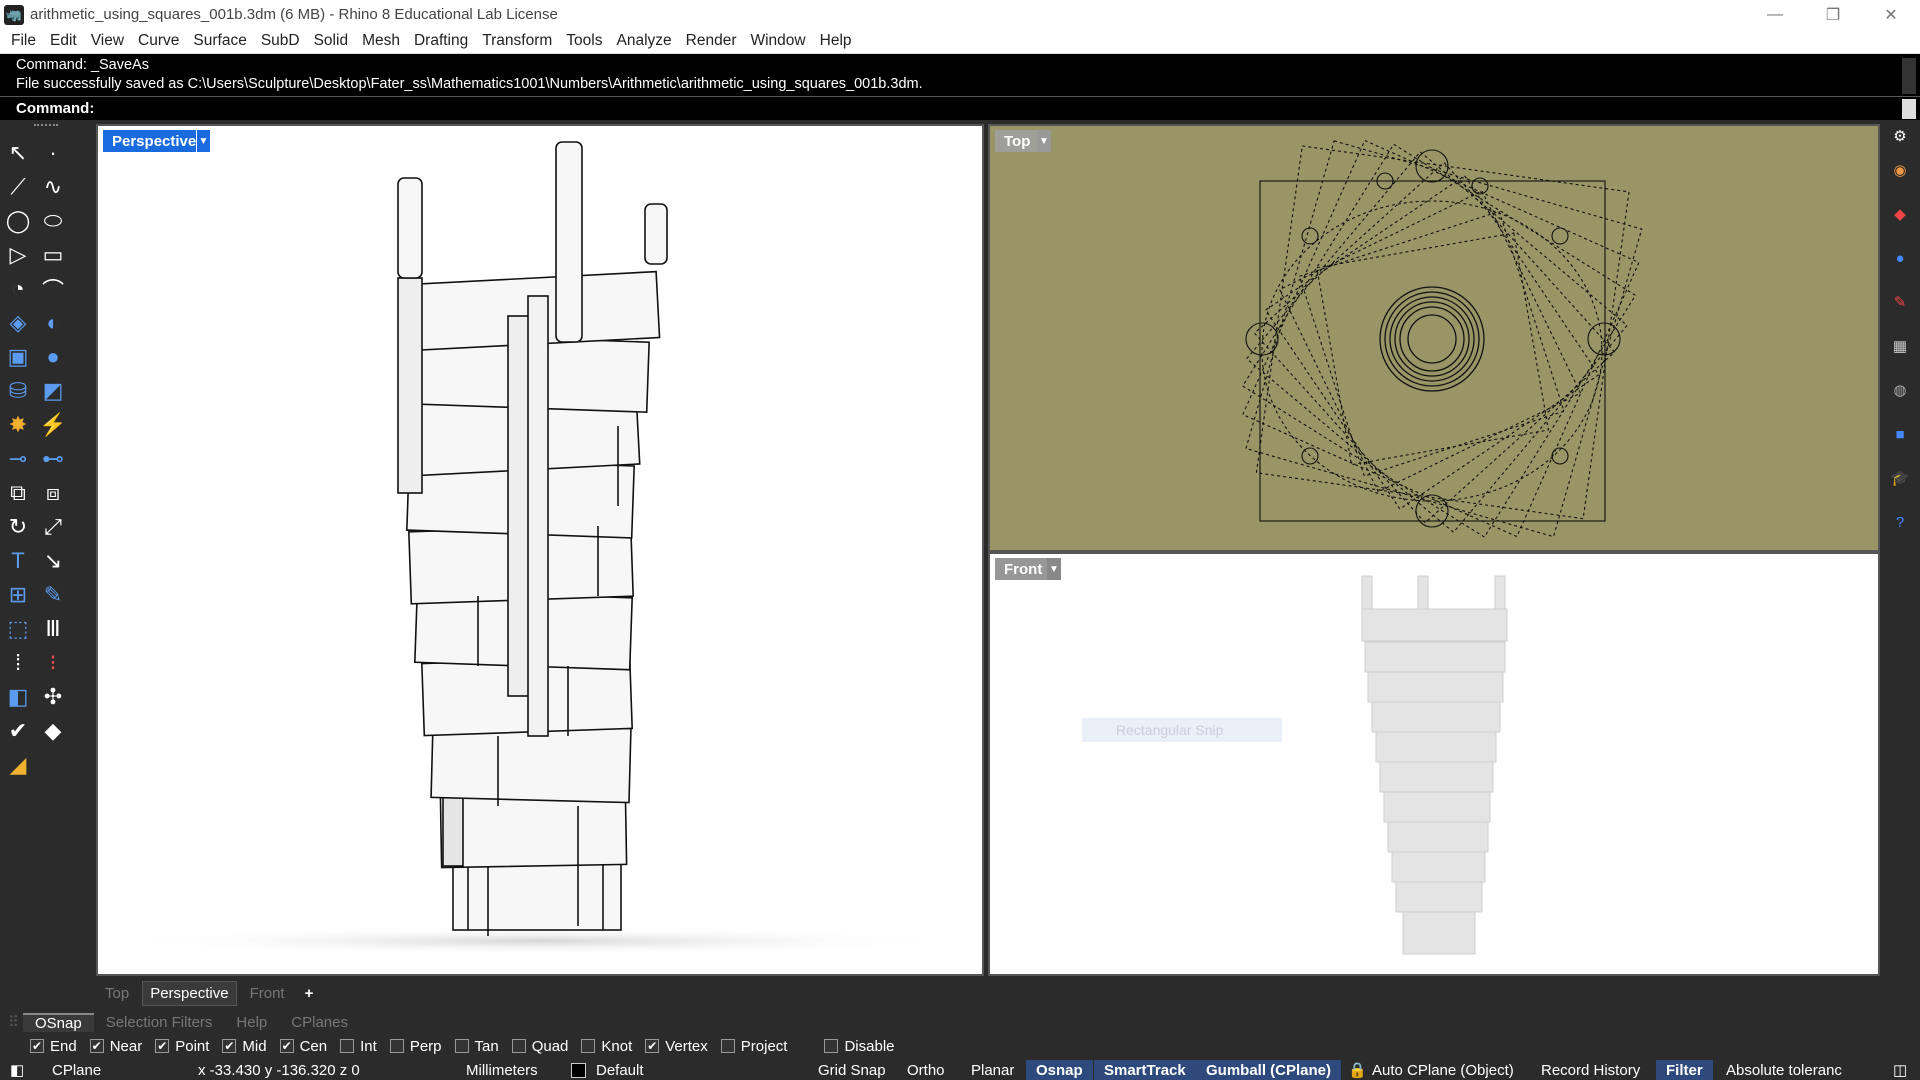  Describe the element at coordinates (18, 663) in the screenshot. I see `grid-array-icon: ⁞` at that location.